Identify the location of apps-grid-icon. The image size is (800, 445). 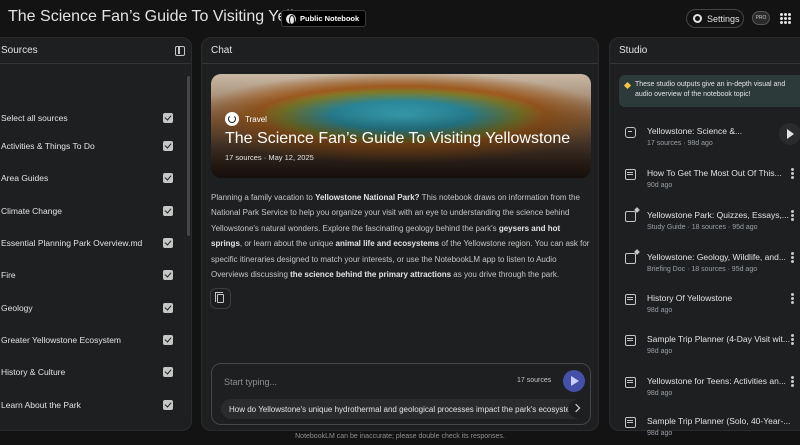
(785, 18).